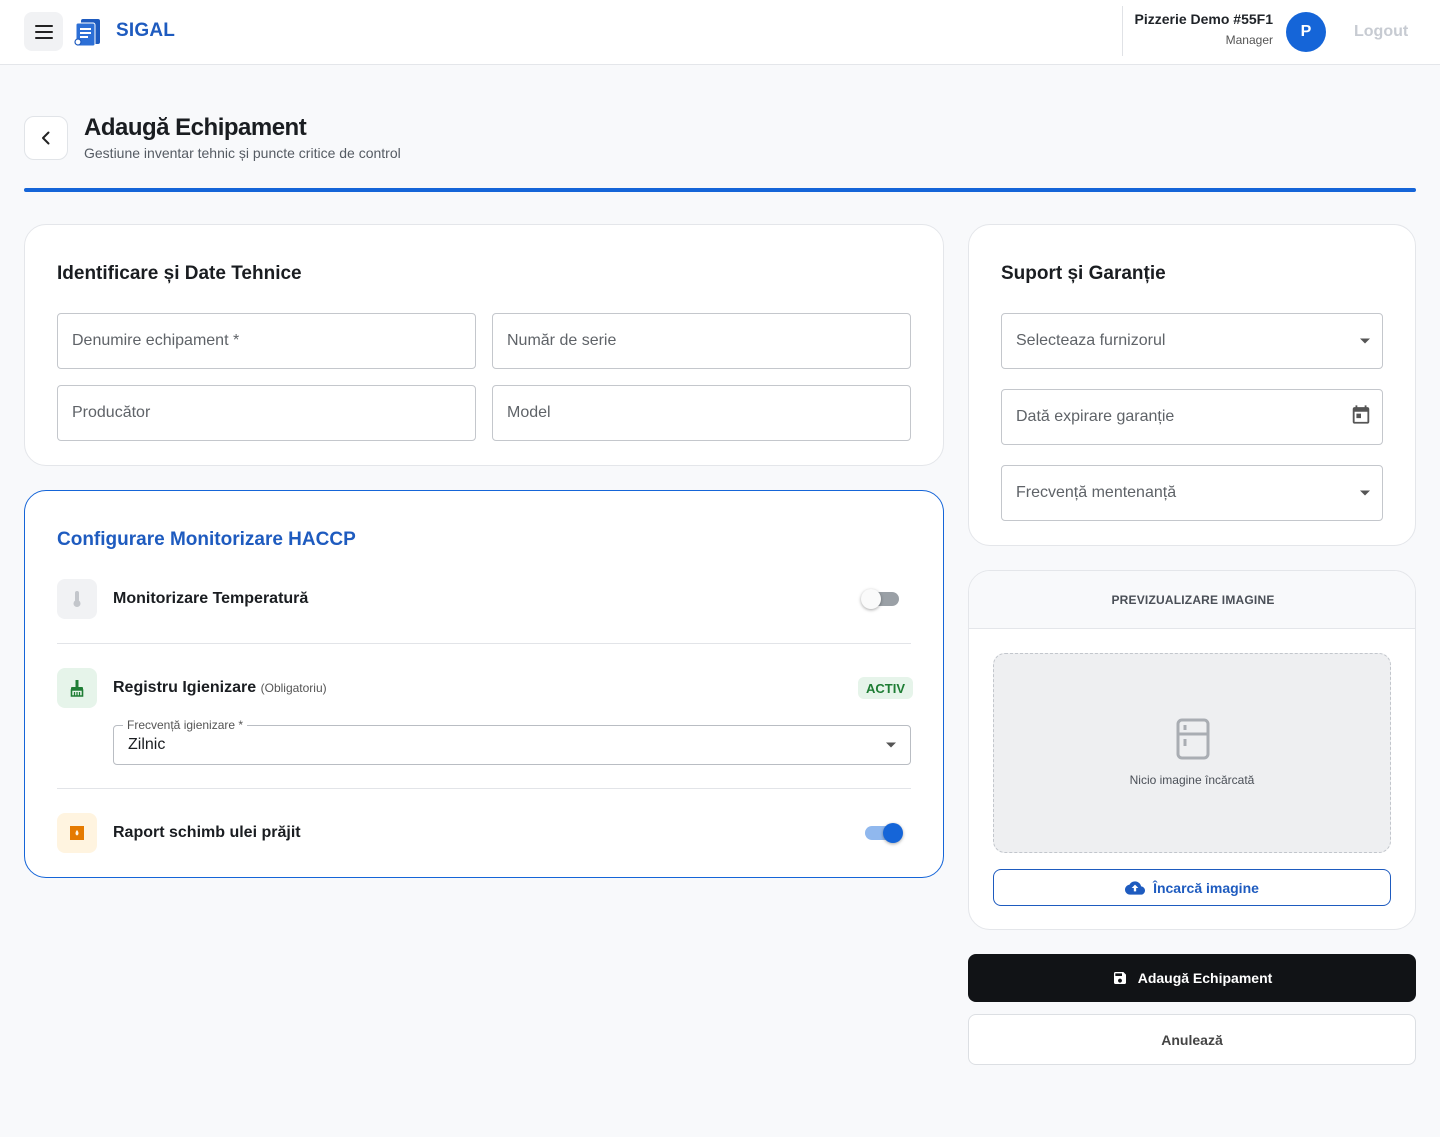  What do you see at coordinates (1361, 415) in the screenshot?
I see `calendar-icon` at bounding box center [1361, 415].